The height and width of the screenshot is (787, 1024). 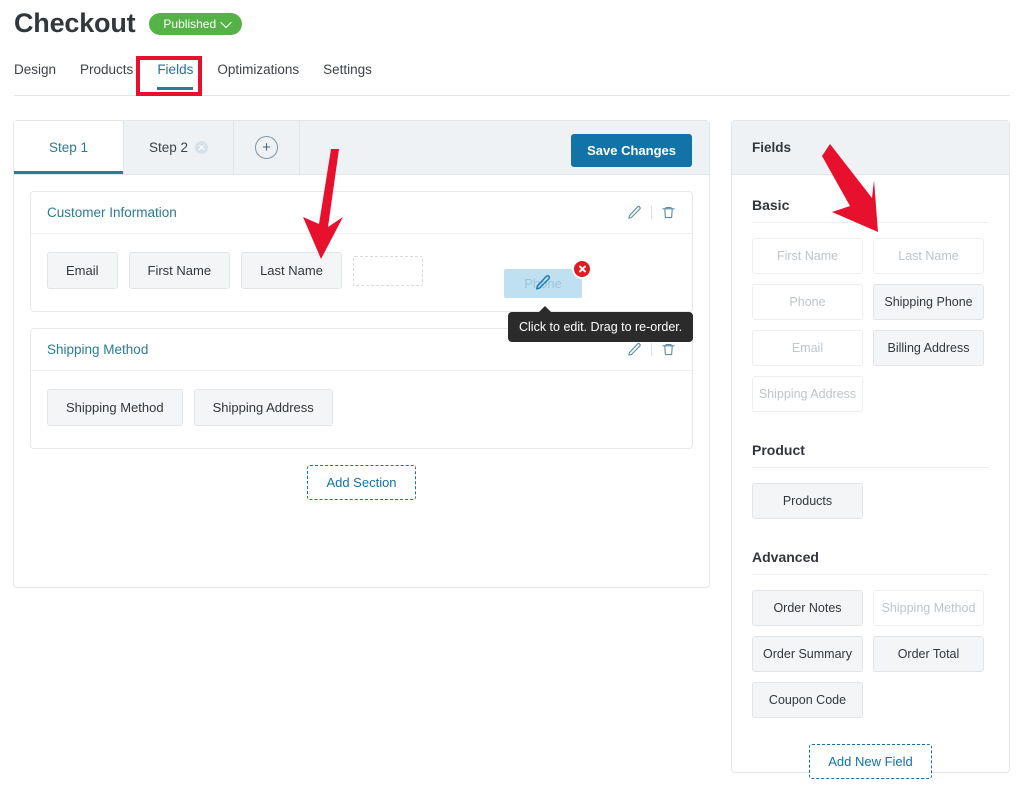 What do you see at coordinates (928, 302) in the screenshot?
I see `lib-chip-shipping-phone: Shipping Phone` at bounding box center [928, 302].